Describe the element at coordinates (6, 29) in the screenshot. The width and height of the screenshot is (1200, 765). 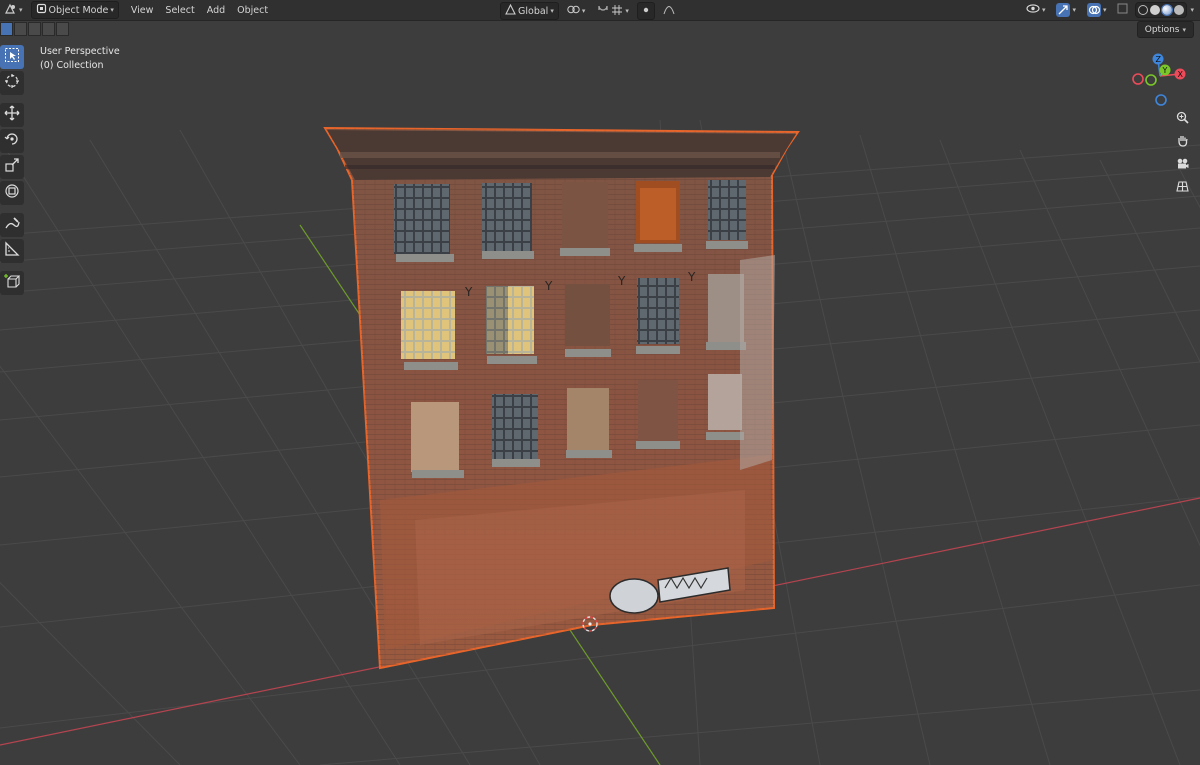
I see `select-new-icon` at that location.